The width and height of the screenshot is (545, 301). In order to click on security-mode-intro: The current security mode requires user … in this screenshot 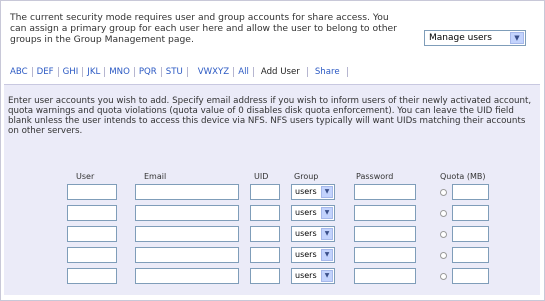, I will do `click(203, 28)`.